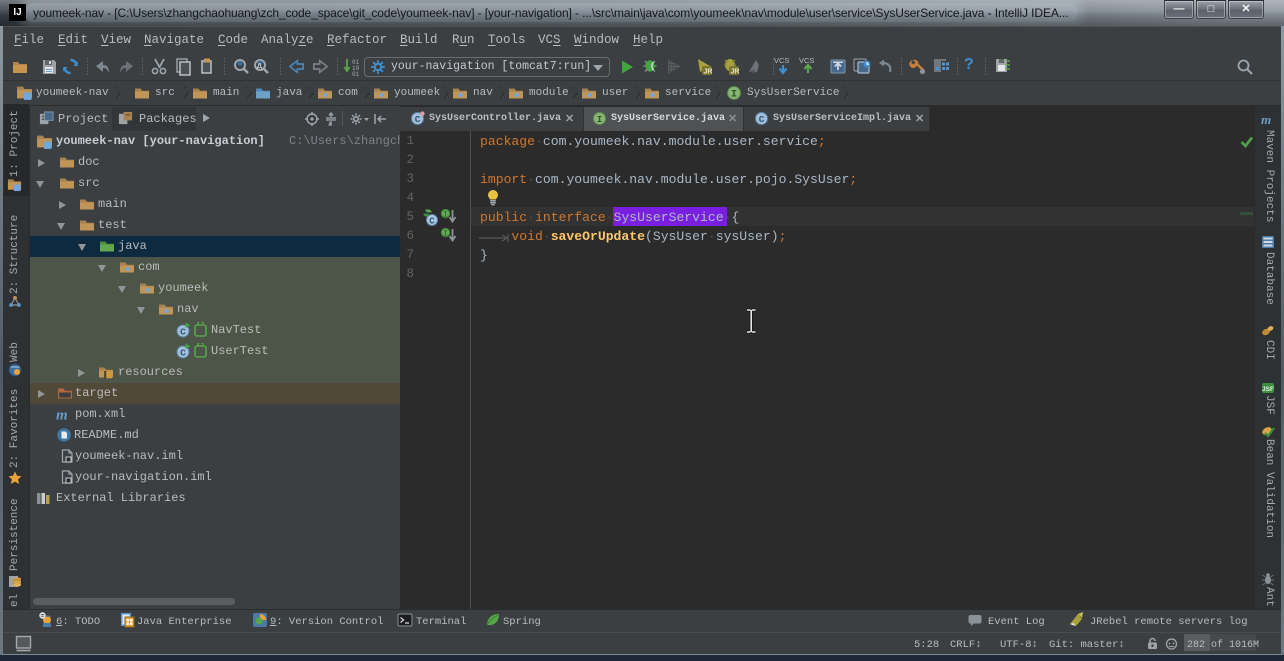 The width and height of the screenshot is (1284, 661). What do you see at coordinates (432, 222) in the screenshot?
I see `svg-text: C` at bounding box center [432, 222].